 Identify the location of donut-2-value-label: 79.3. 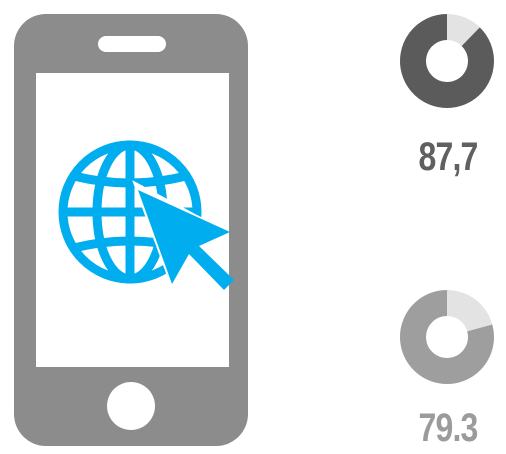
(448, 428).